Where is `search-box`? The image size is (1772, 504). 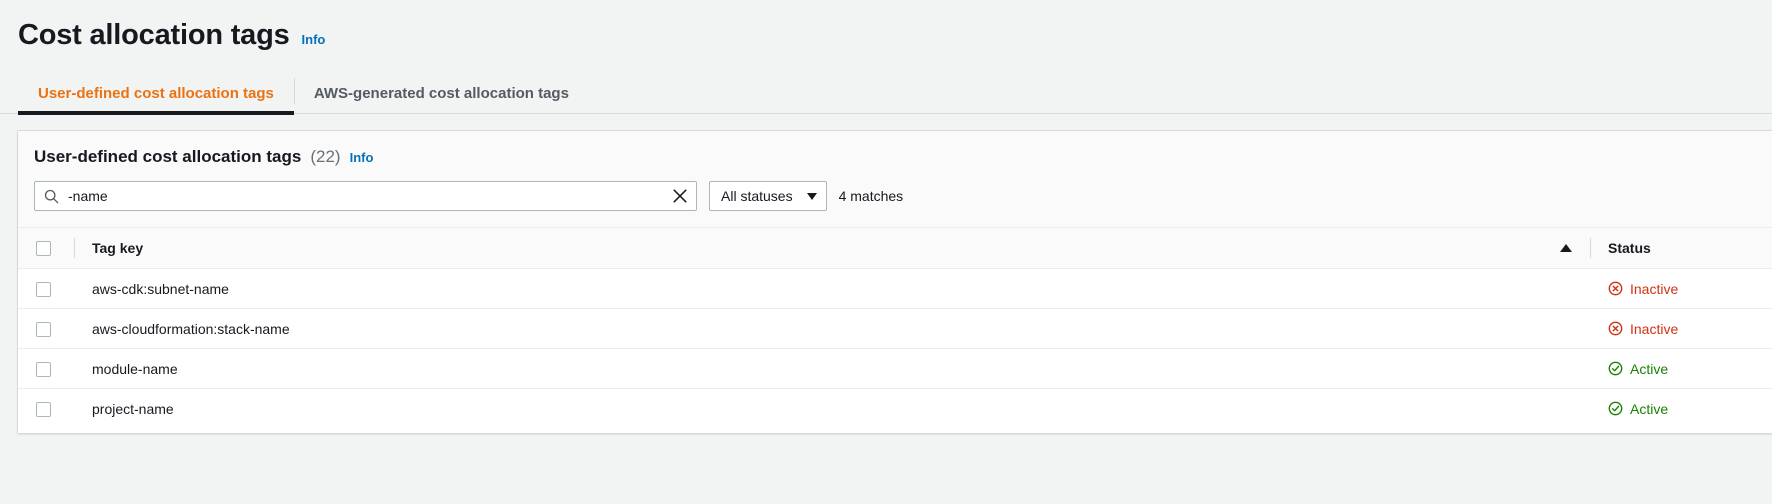
search-box is located at coordinates (365, 196).